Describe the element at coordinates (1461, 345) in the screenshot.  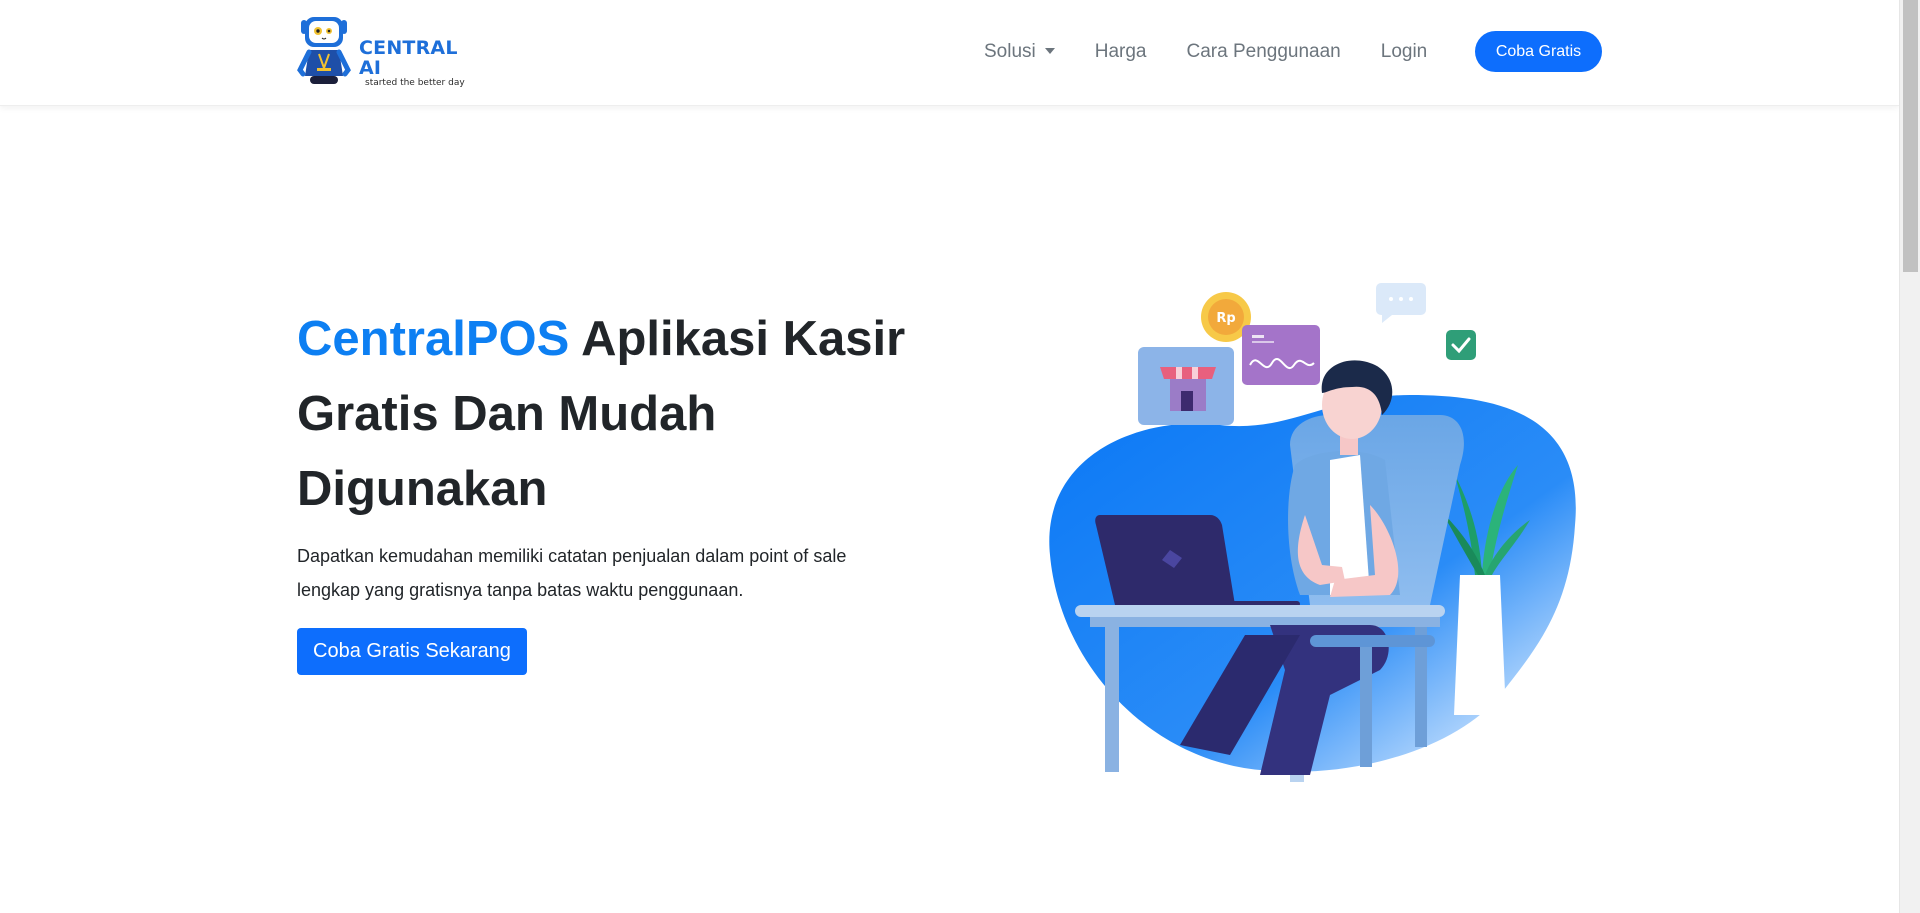
I see `check-icon` at that location.